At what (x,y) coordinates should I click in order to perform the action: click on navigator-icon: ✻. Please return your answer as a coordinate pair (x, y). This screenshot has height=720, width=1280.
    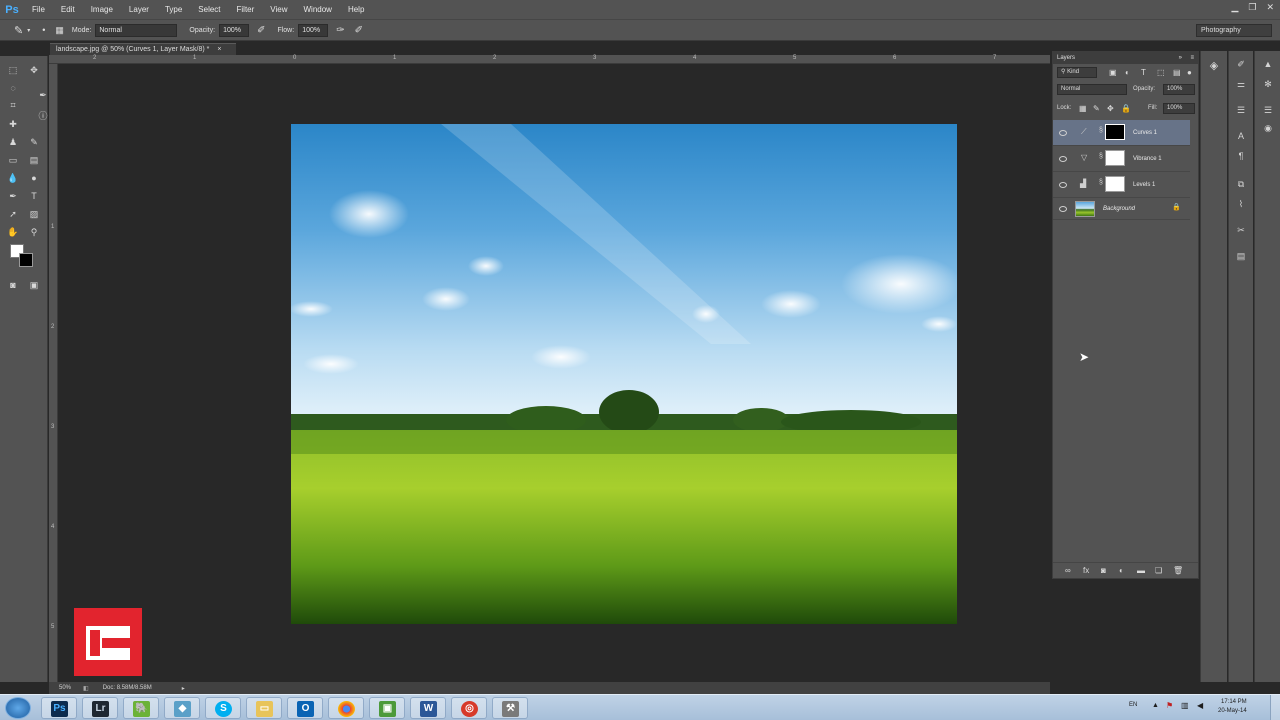
    Looking at the image, I should click on (1268, 84).